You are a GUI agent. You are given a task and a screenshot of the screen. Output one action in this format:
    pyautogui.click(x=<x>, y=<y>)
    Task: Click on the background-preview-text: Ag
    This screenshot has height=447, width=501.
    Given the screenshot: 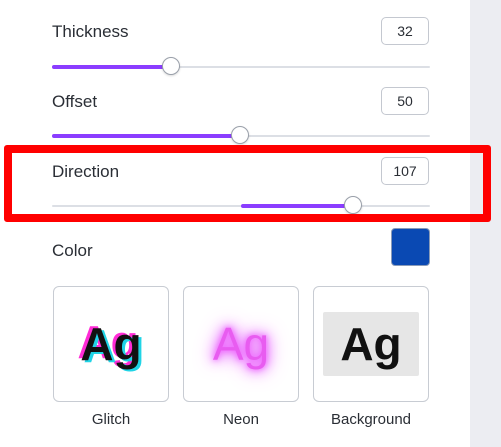 What is the action you would take?
    pyautogui.click(x=371, y=344)
    